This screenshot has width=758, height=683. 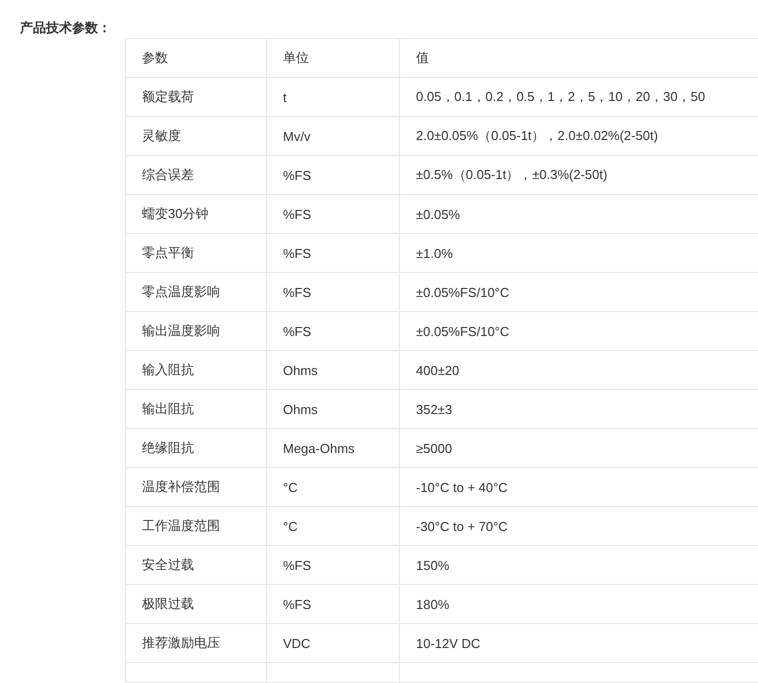 I want to click on table-cell: 绝缘阻抗, so click(x=196, y=448).